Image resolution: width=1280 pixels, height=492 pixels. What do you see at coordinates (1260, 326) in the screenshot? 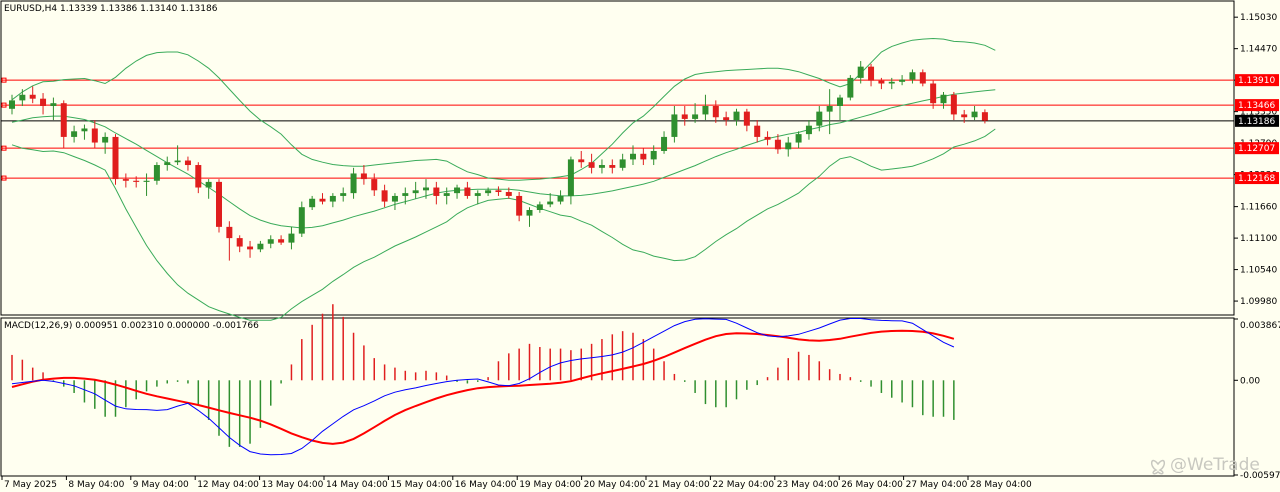
I see `macd-tick-label: 0.003867` at bounding box center [1260, 326].